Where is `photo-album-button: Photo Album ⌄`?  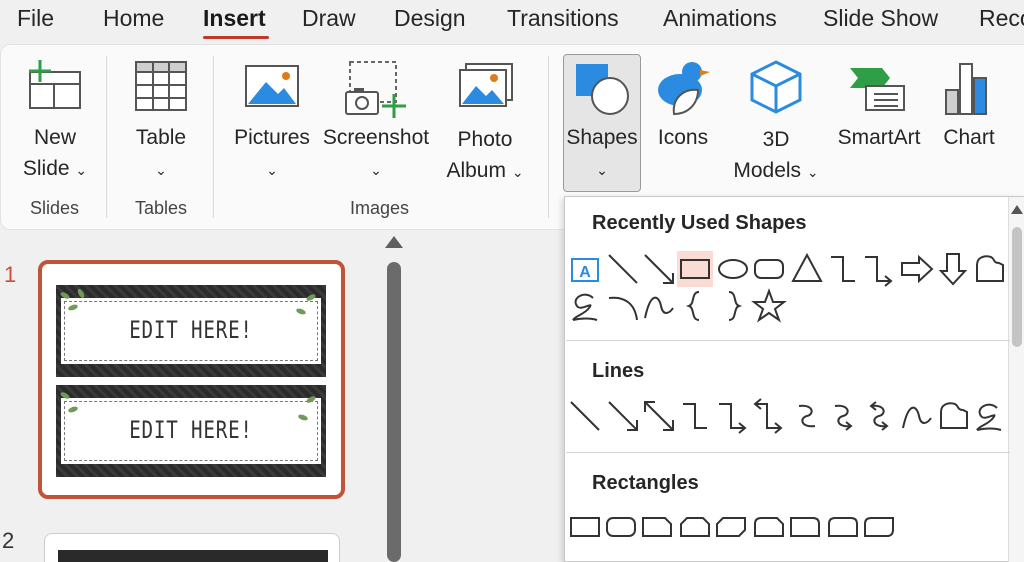 photo-album-button: Photo Album ⌄ is located at coordinates (485, 156).